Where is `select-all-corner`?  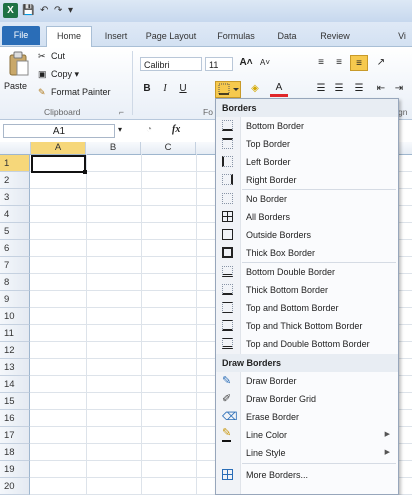 select-all-corner is located at coordinates (15, 148).